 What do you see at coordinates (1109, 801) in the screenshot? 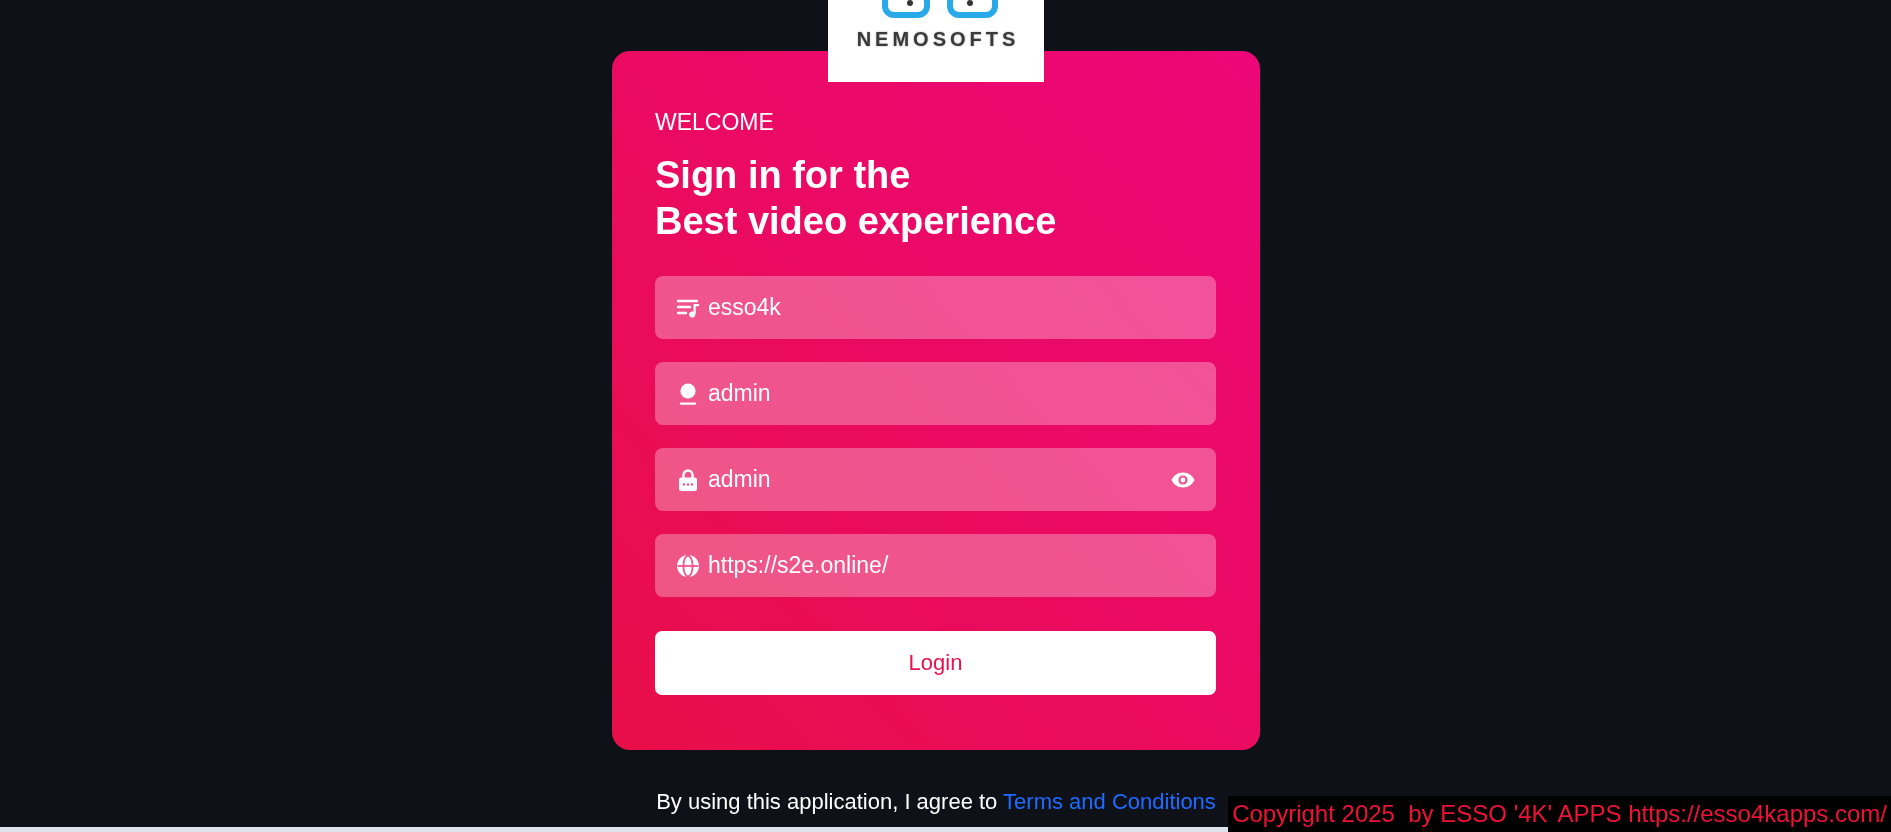
I see `terms-link: Terms and Conditions` at bounding box center [1109, 801].